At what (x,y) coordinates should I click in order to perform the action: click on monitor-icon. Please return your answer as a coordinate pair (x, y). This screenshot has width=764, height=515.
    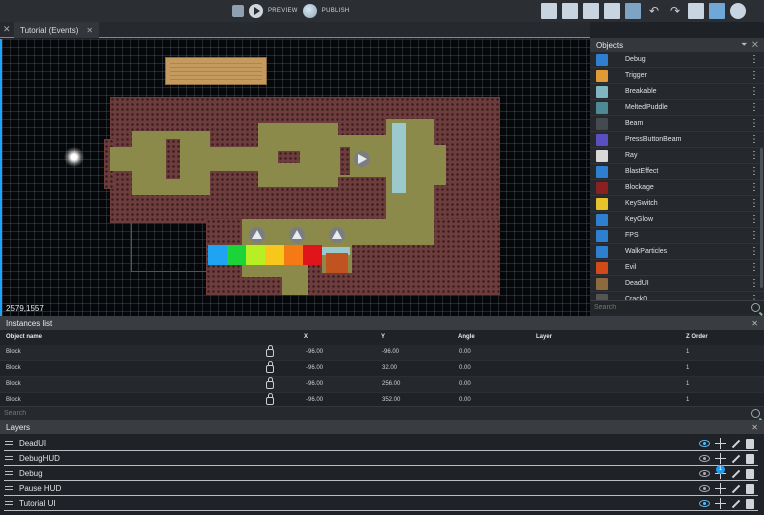
    Looking at the image, I should click on (696, 11).